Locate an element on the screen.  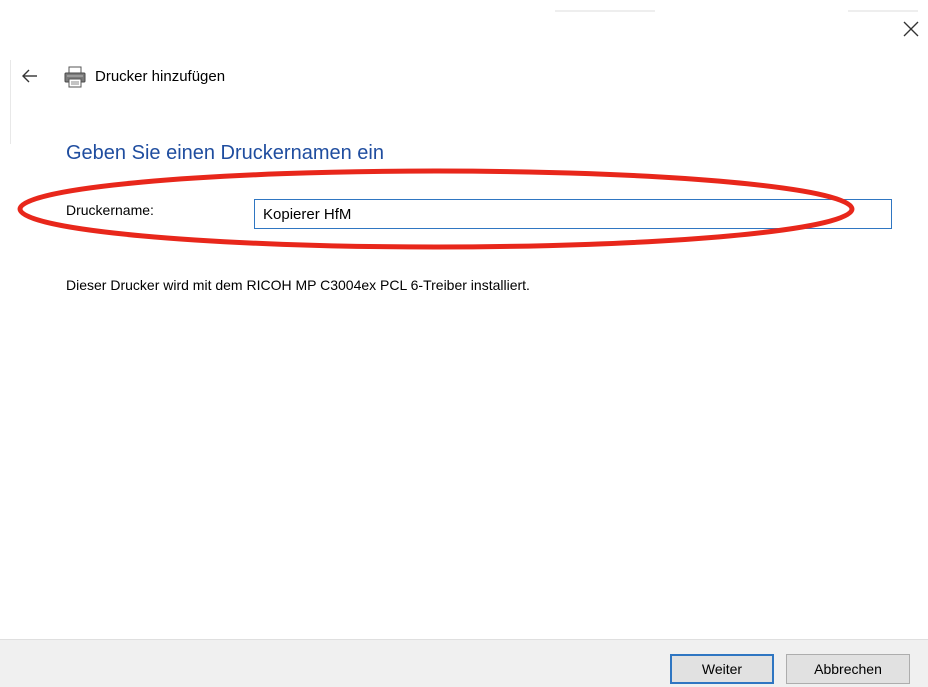
close-icon is located at coordinates (911, 29).